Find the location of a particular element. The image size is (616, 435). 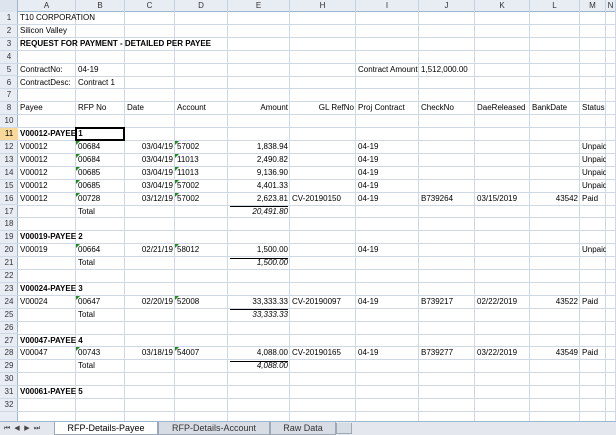

contract-amount-label: Contract Amount is located at coordinates (388, 69).